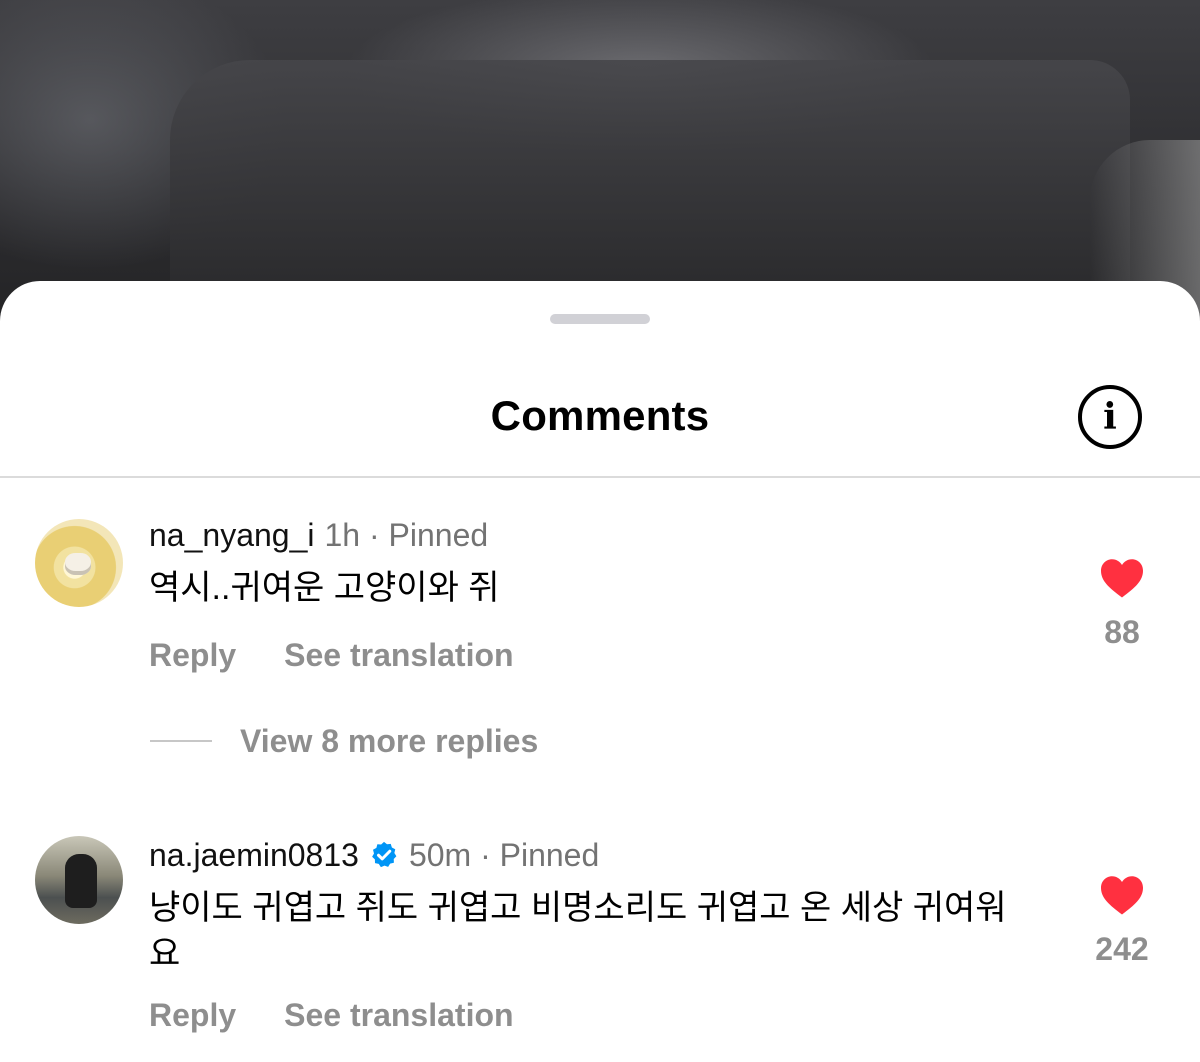 Image resolution: width=1200 pixels, height=1062 pixels. I want to click on view-more-replies-button: View 8 more replies, so click(344, 741).